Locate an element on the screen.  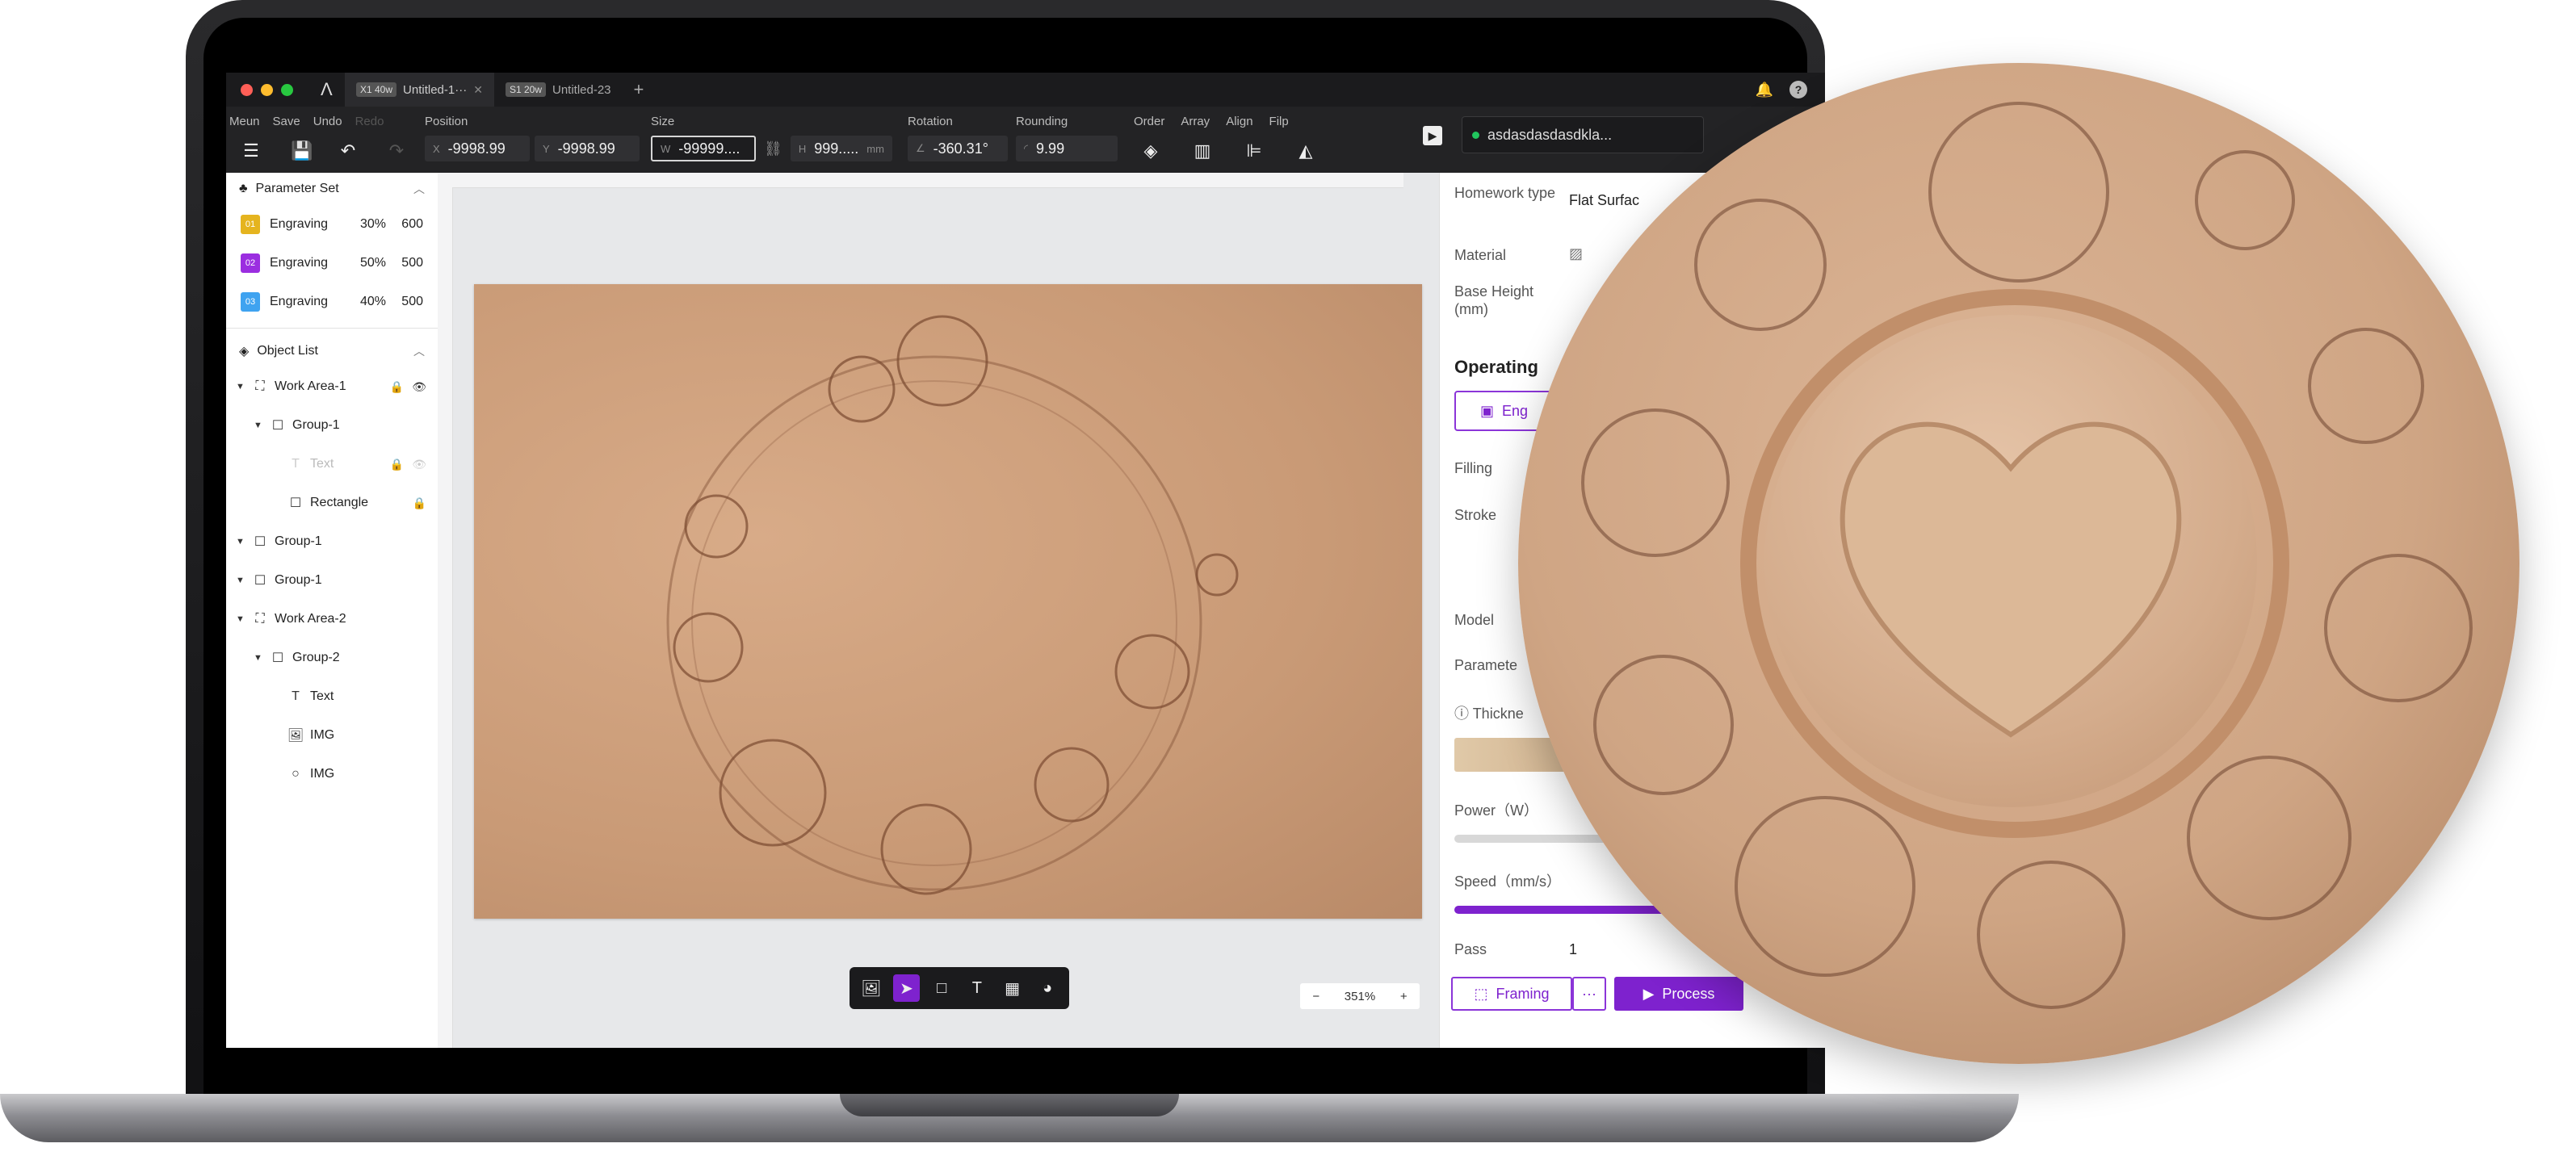
object-list-item: ○ IMG is located at coordinates (332, 774).